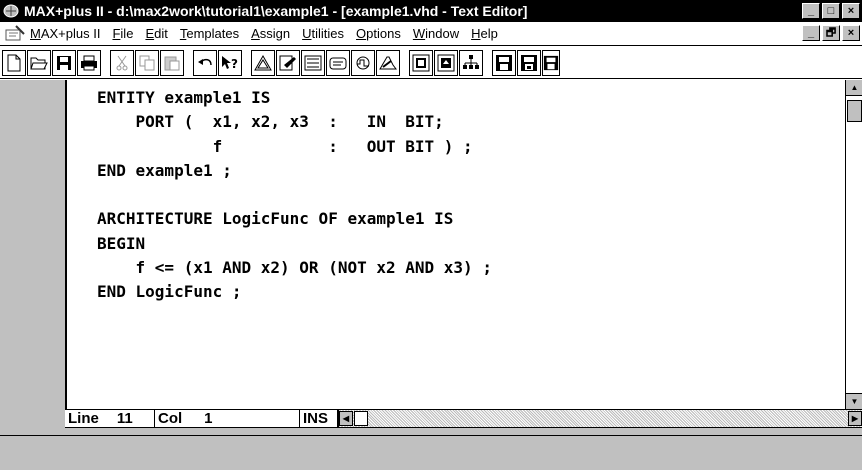  Describe the element at coordinates (489, 33) in the screenshot. I see `menu-help-rest: elp` at that location.